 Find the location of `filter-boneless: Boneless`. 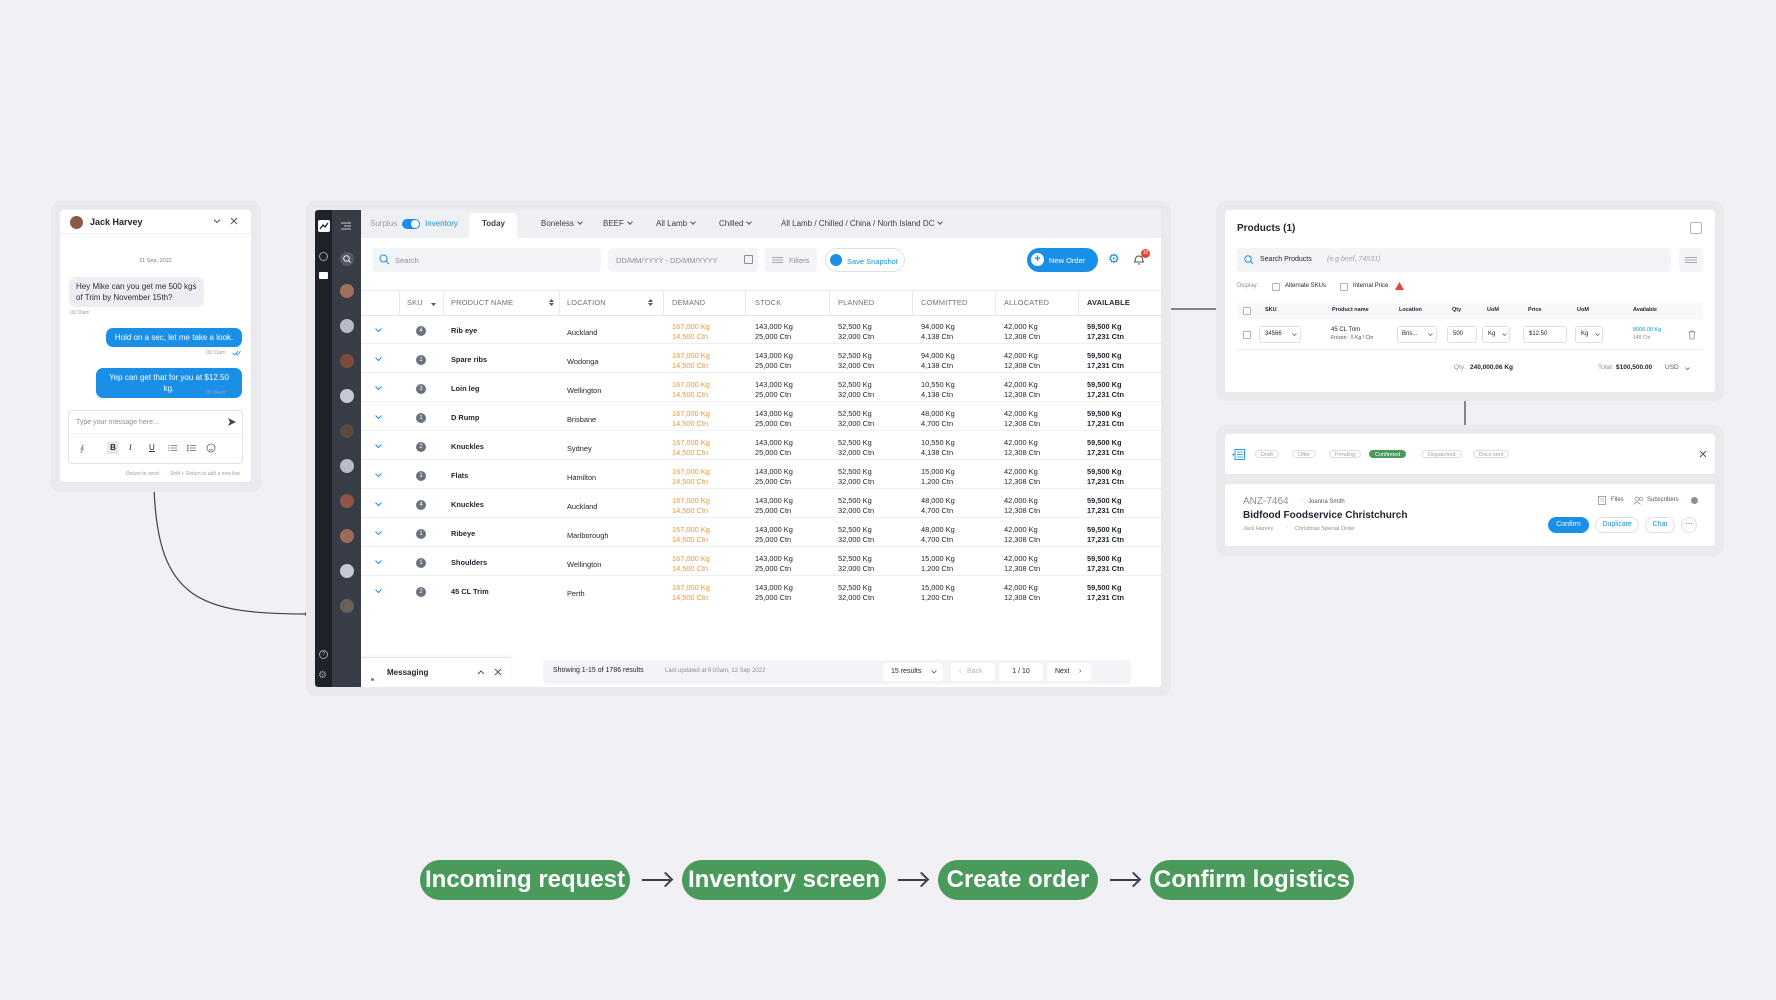

filter-boneless: Boneless is located at coordinates (562, 224).